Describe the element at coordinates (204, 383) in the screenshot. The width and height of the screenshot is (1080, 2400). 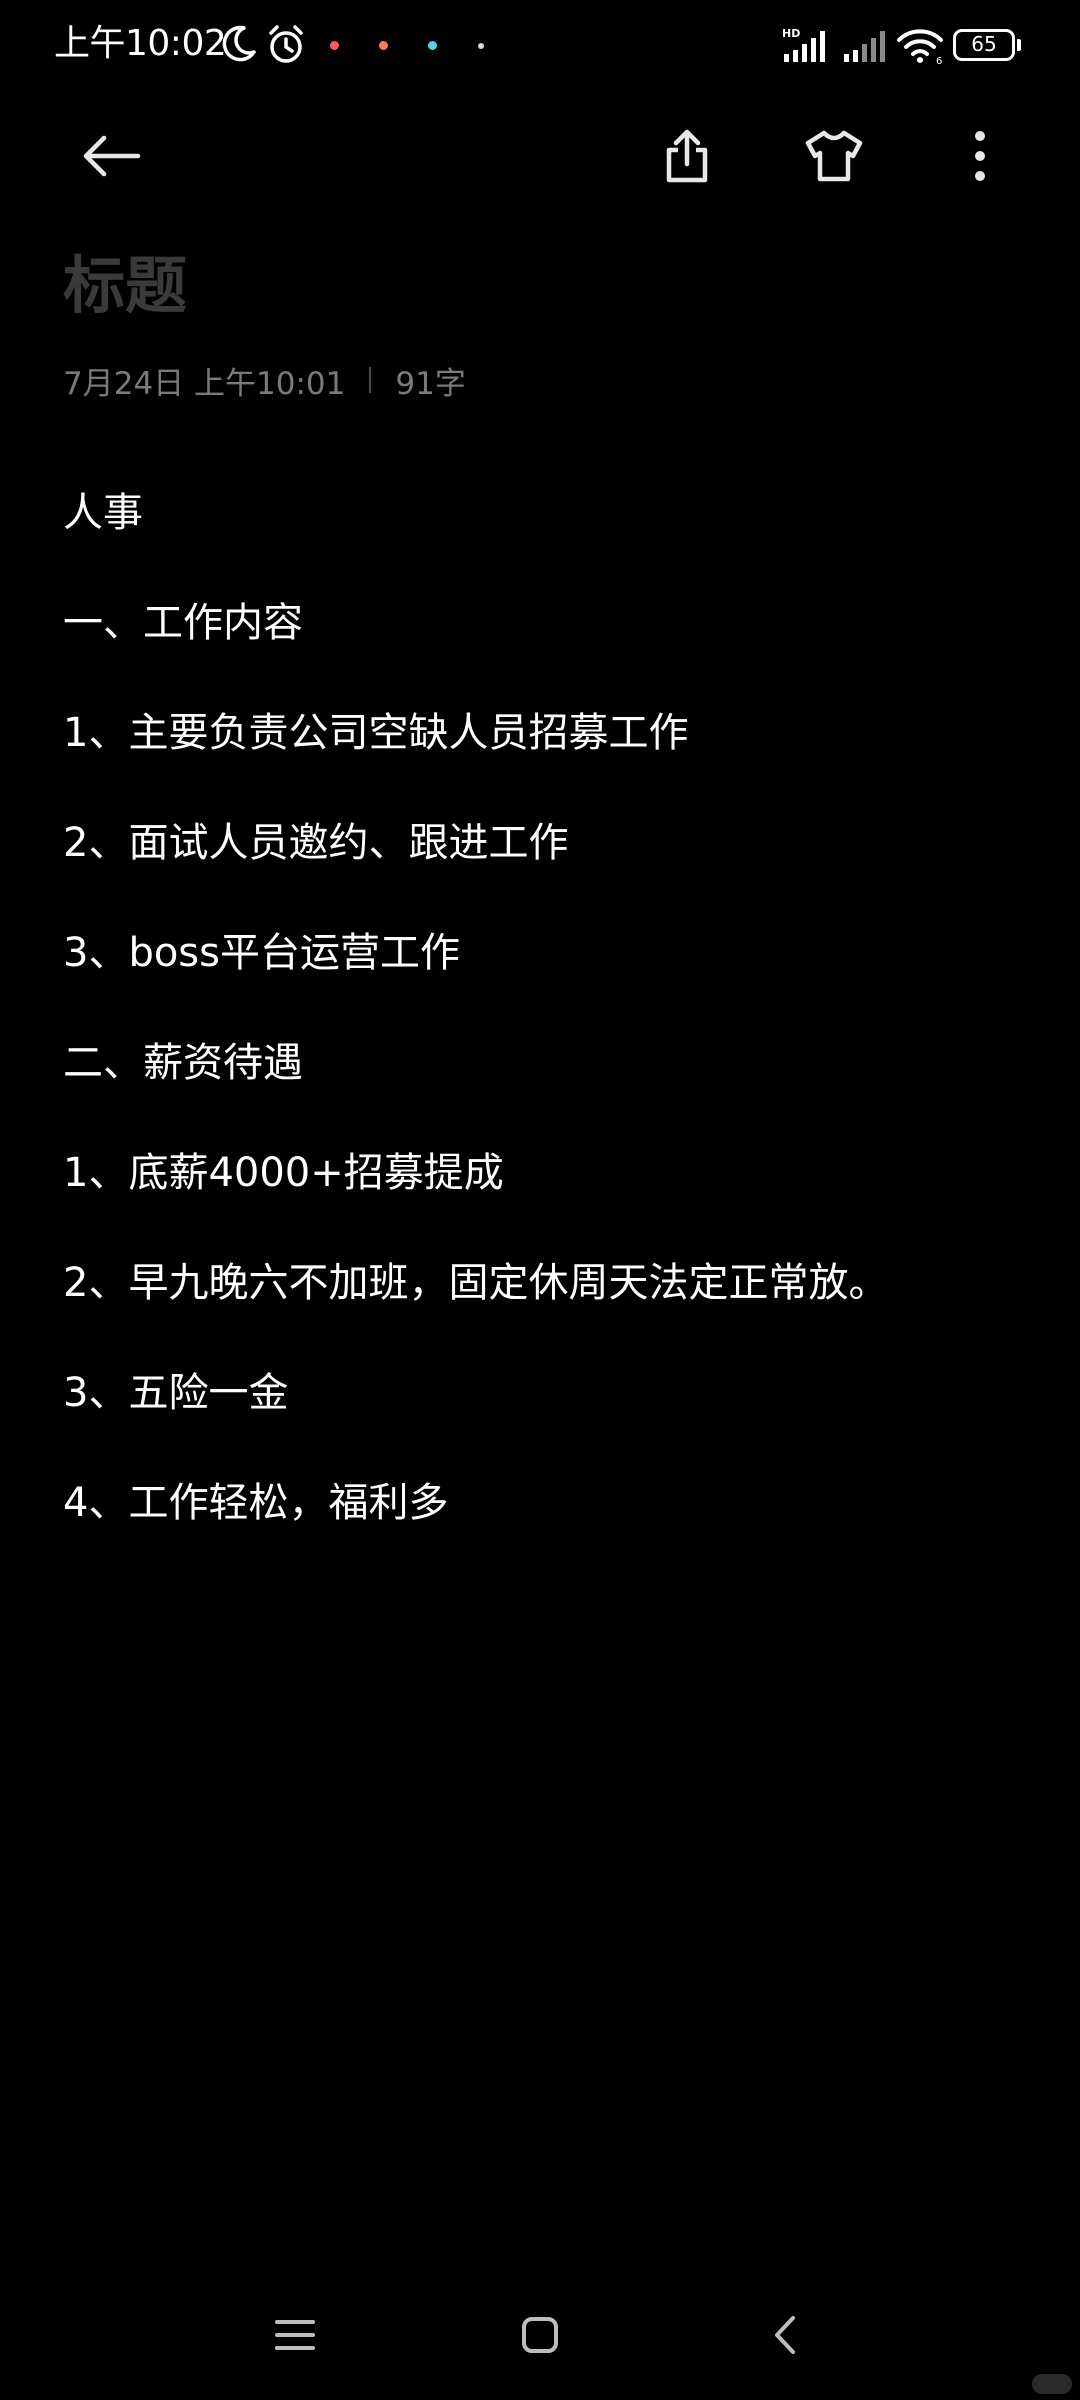
I see `note-date: 7月24日 上午10:01` at that location.